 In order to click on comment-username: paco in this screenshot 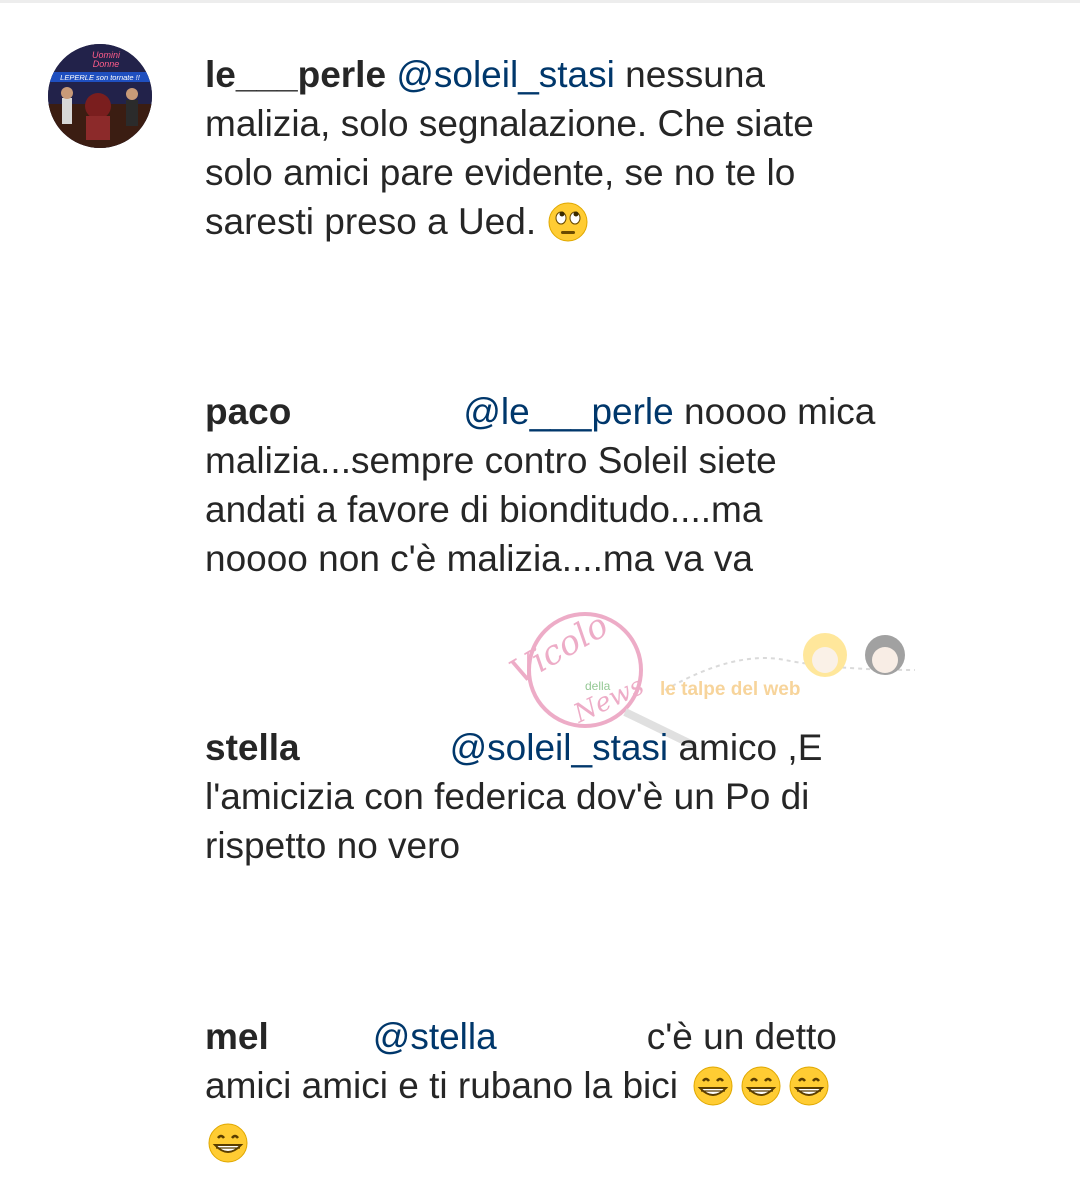, I will do `click(248, 411)`.